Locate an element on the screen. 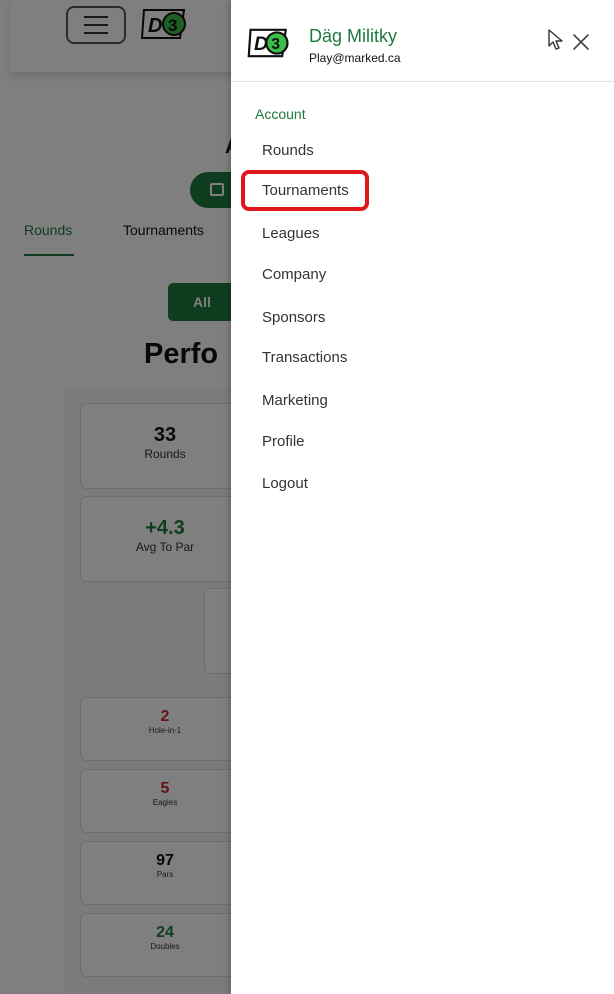 Image resolution: width=614 pixels, height=994 pixels. menu-item-leagues: Leagues is located at coordinates (291, 233).